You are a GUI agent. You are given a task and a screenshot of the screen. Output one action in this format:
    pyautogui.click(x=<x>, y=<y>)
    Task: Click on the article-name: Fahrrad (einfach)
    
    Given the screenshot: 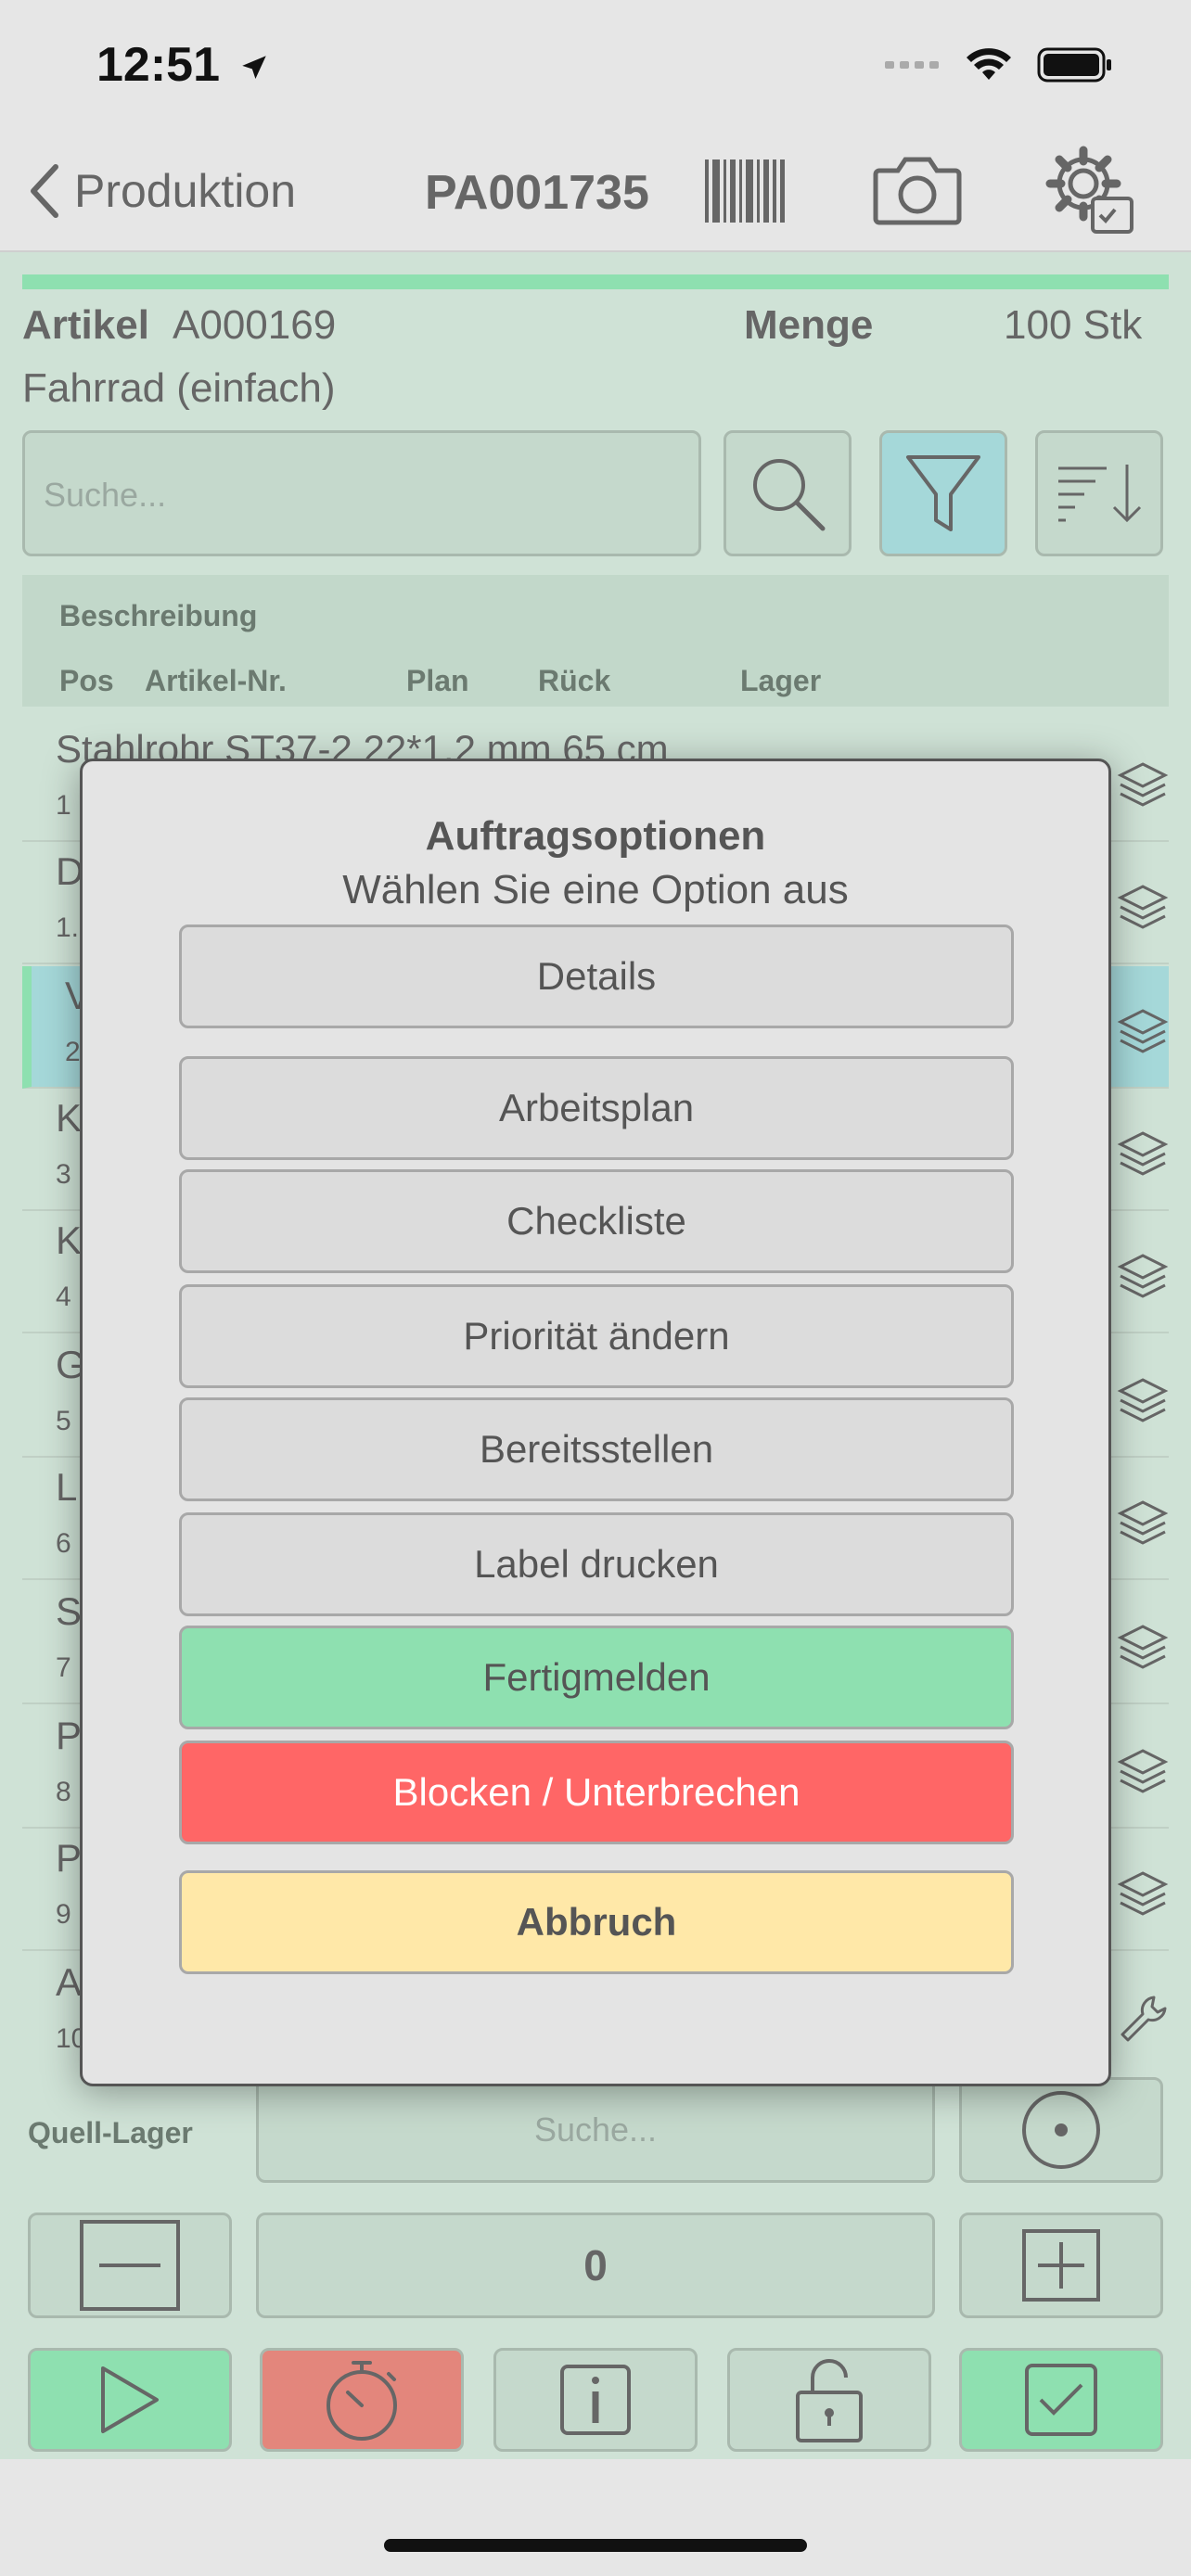 What is the action you would take?
    pyautogui.click(x=179, y=388)
    